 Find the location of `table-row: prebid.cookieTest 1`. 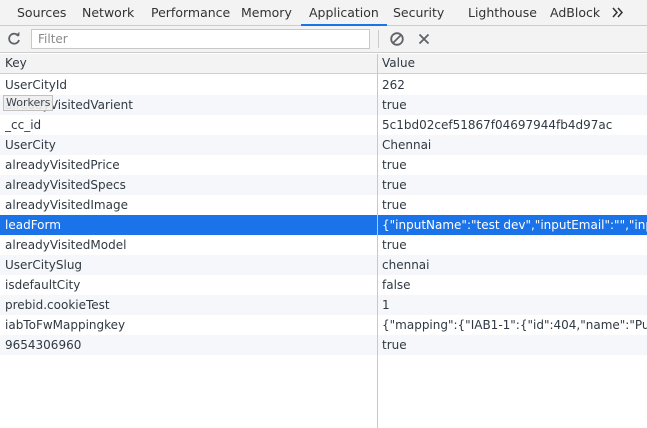

table-row: prebid.cookieTest 1 is located at coordinates (323, 305).